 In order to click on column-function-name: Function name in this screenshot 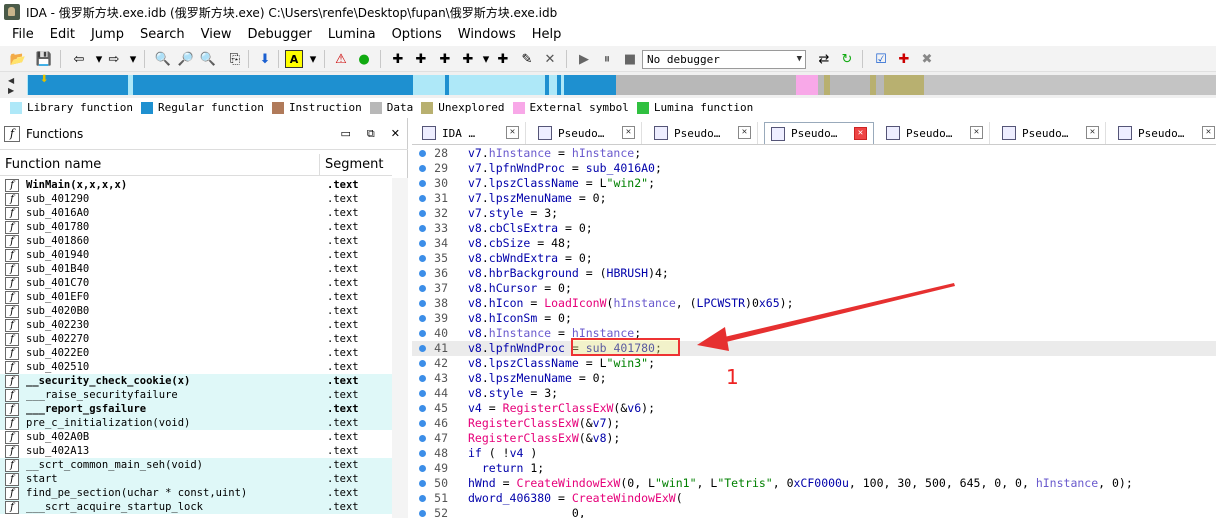, I will do `click(160, 164)`.